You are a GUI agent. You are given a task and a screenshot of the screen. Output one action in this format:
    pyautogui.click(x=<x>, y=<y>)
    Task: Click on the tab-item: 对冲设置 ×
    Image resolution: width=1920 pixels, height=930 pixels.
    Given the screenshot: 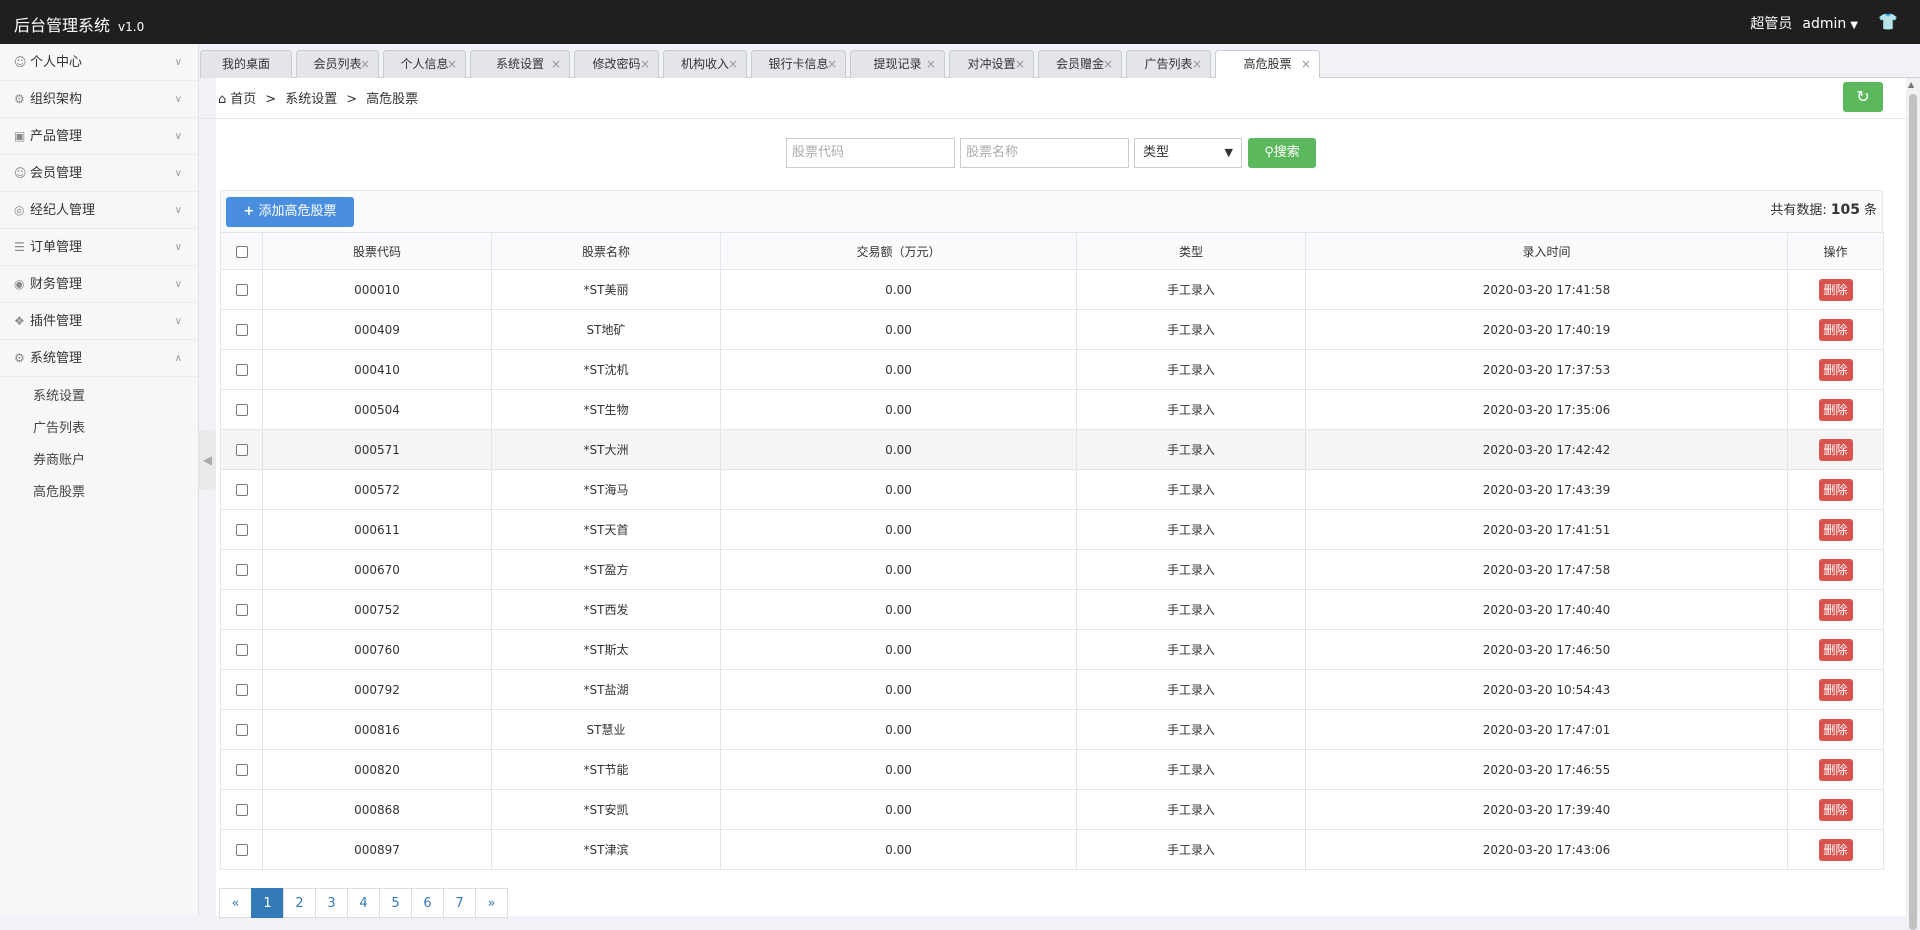 What is the action you would take?
    pyautogui.click(x=991, y=64)
    